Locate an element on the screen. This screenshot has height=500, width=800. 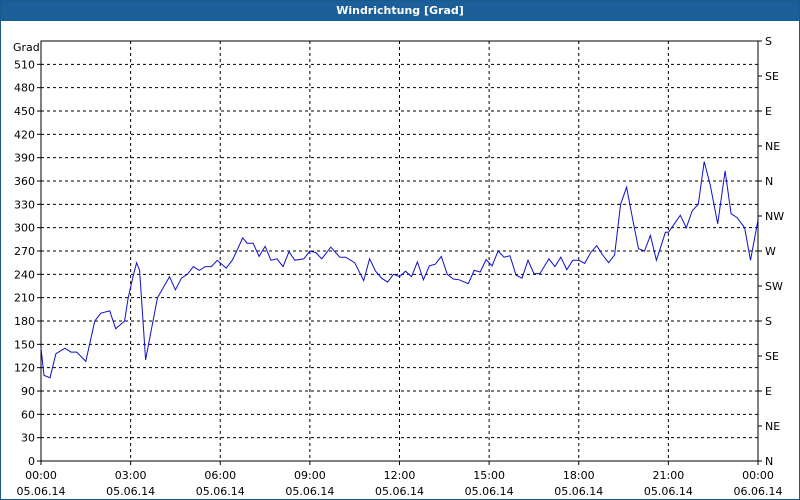
x-tick-label-time: 12:00 is located at coordinates (400, 475).